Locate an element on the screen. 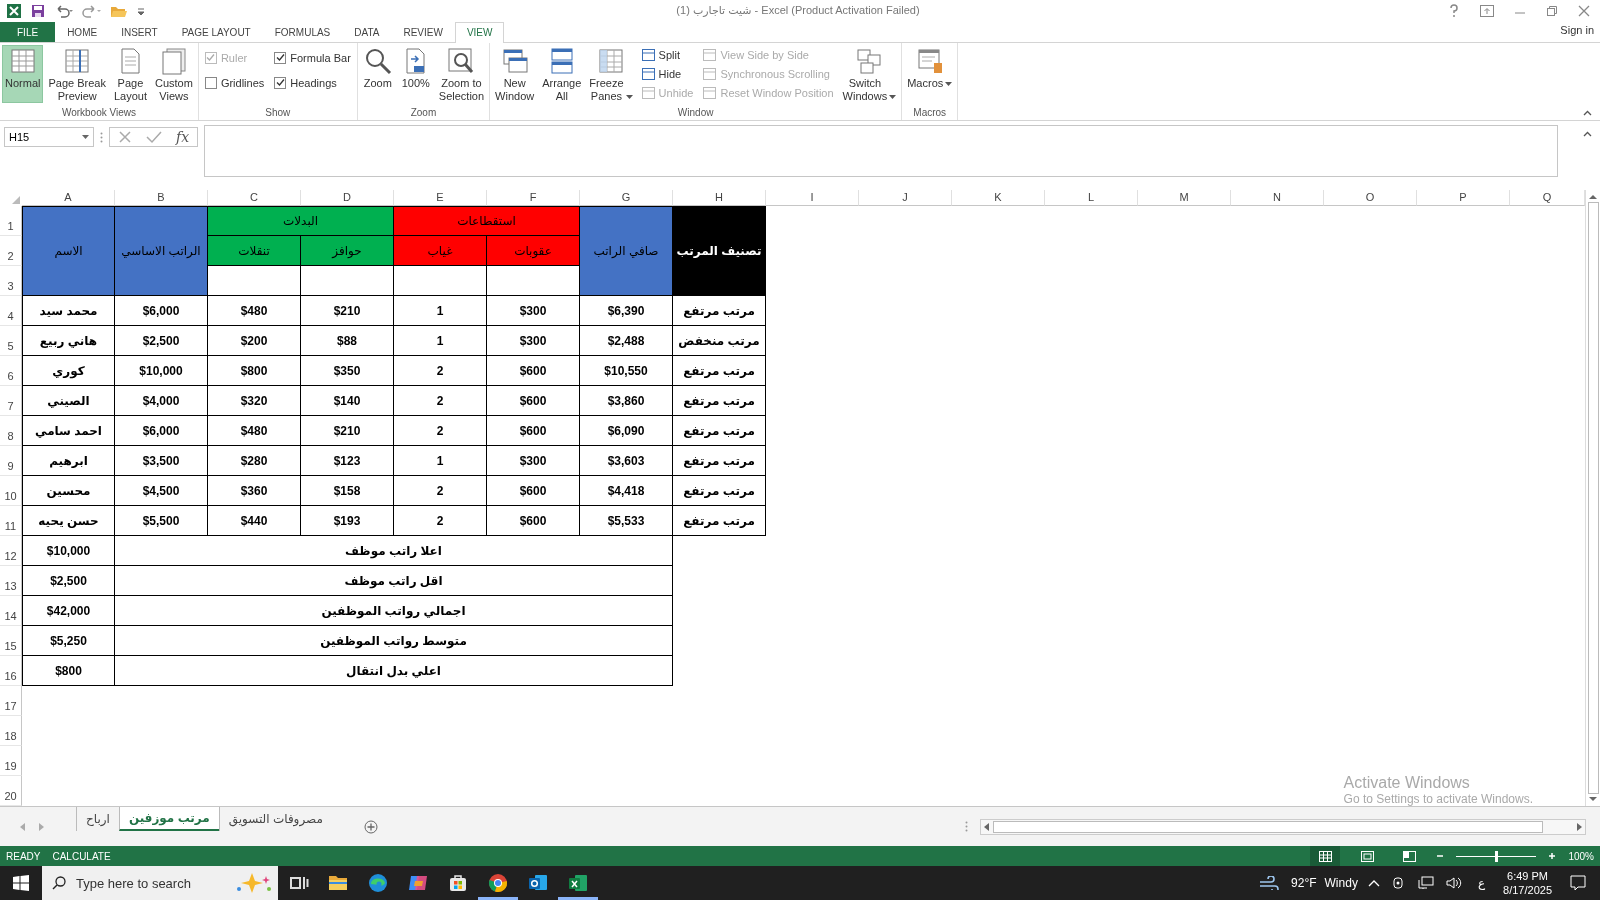 This screenshot has height=900, width=1600. collapse-formula-bar-icon is located at coordinates (1587, 133).